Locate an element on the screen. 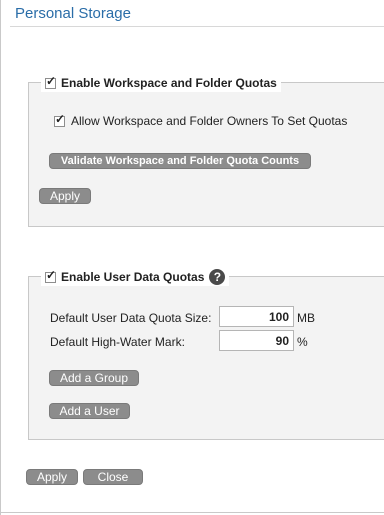 This screenshot has height=515, width=384. default-quota-size-unit: MB is located at coordinates (306, 318).